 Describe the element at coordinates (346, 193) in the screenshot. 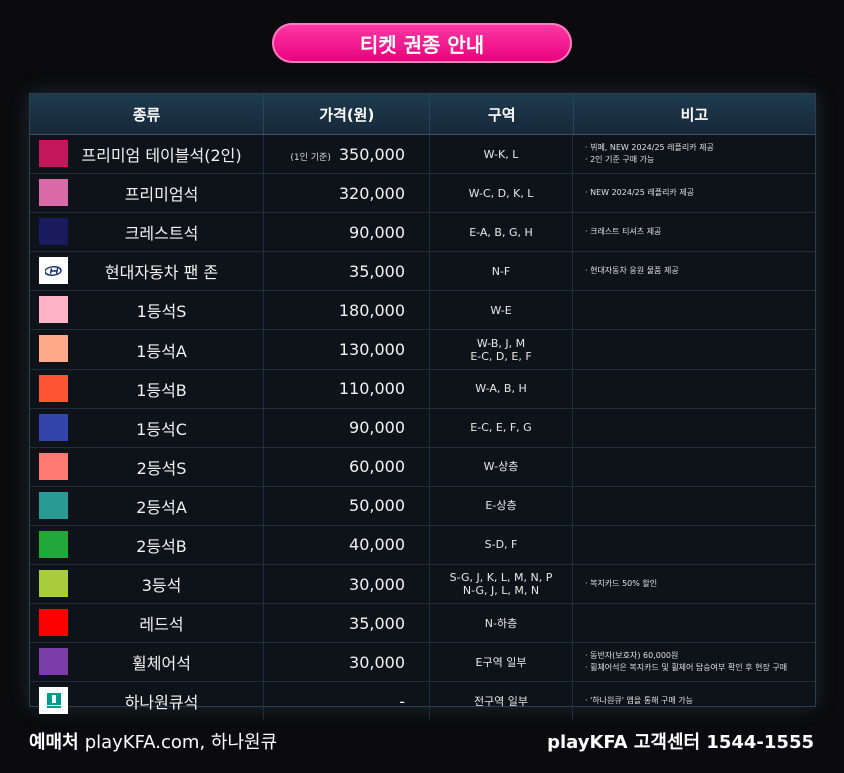

I see `price-value: 320,000` at that location.